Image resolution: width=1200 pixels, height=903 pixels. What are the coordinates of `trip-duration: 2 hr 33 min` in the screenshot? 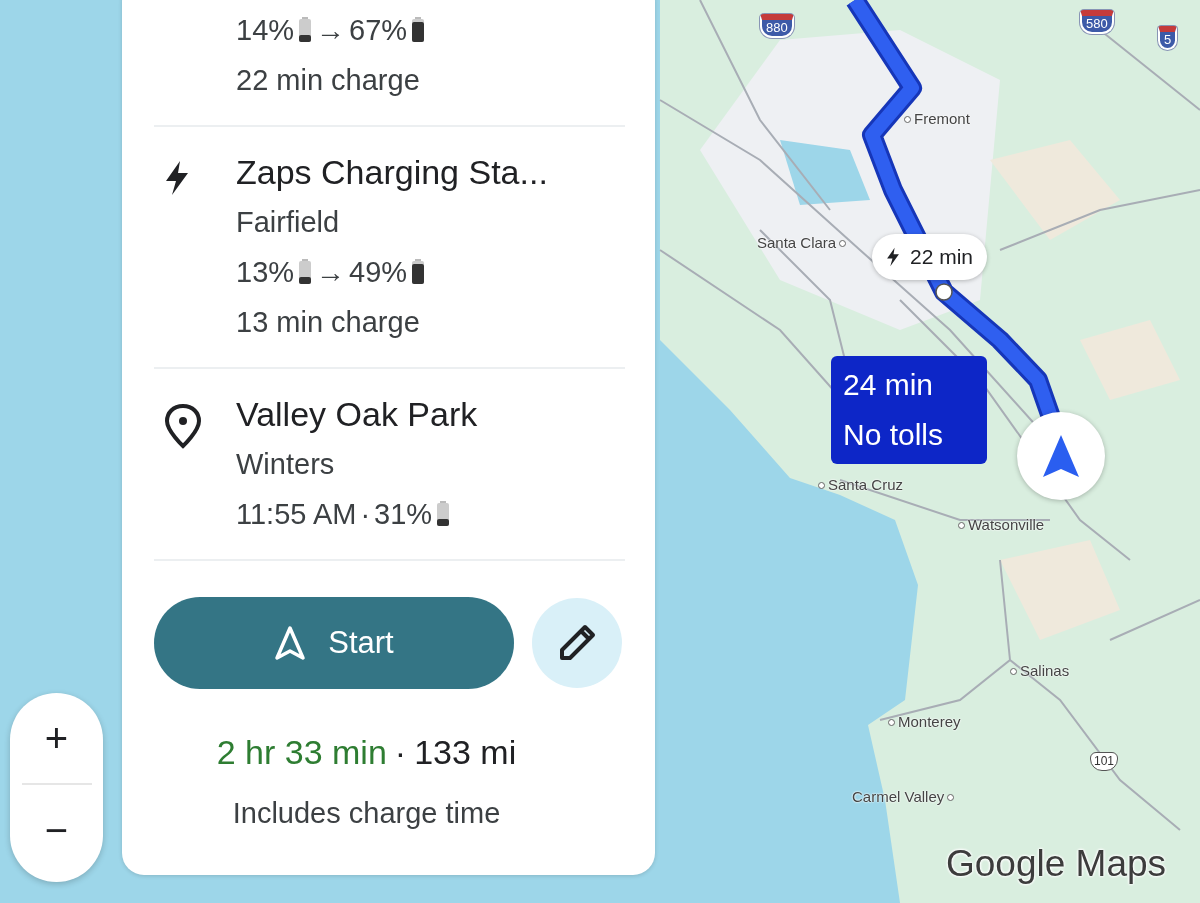 It's located at (301, 752).